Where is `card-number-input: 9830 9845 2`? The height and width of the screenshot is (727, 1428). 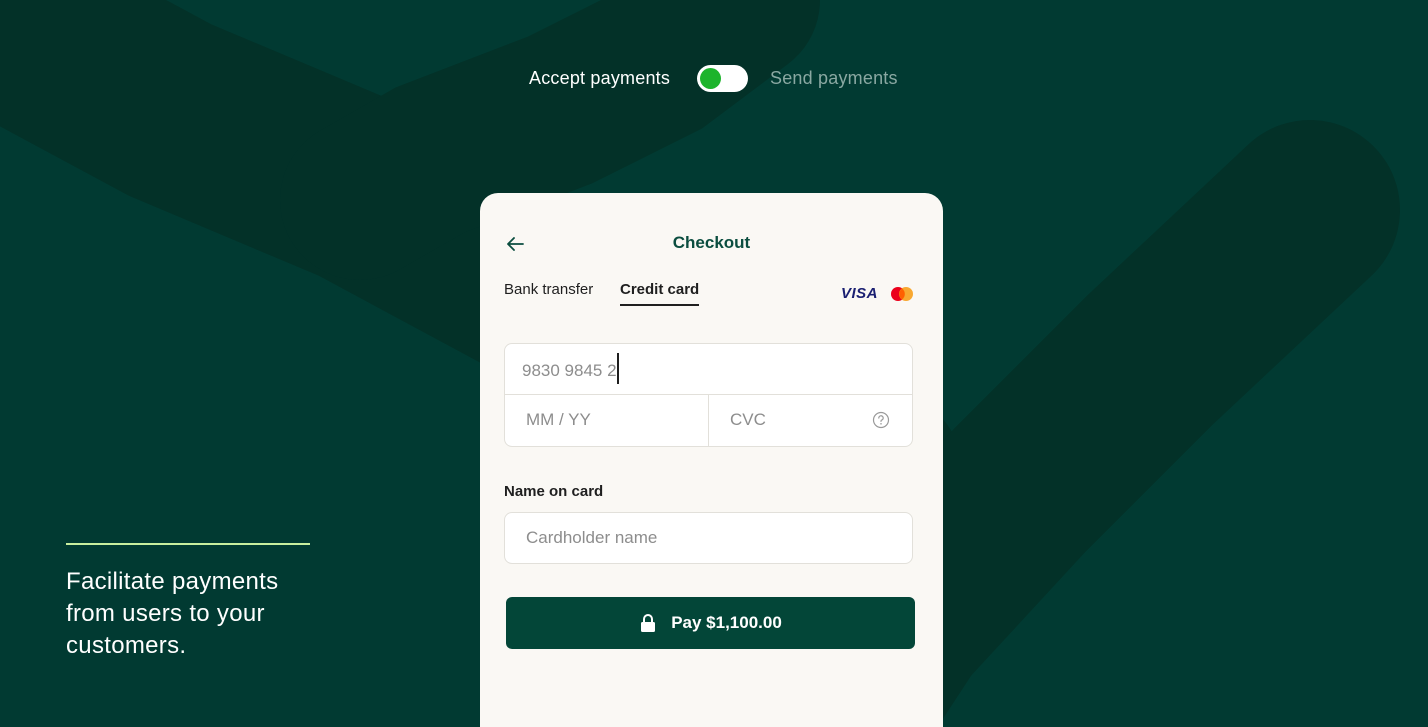 card-number-input: 9830 9845 2 is located at coordinates (708, 369).